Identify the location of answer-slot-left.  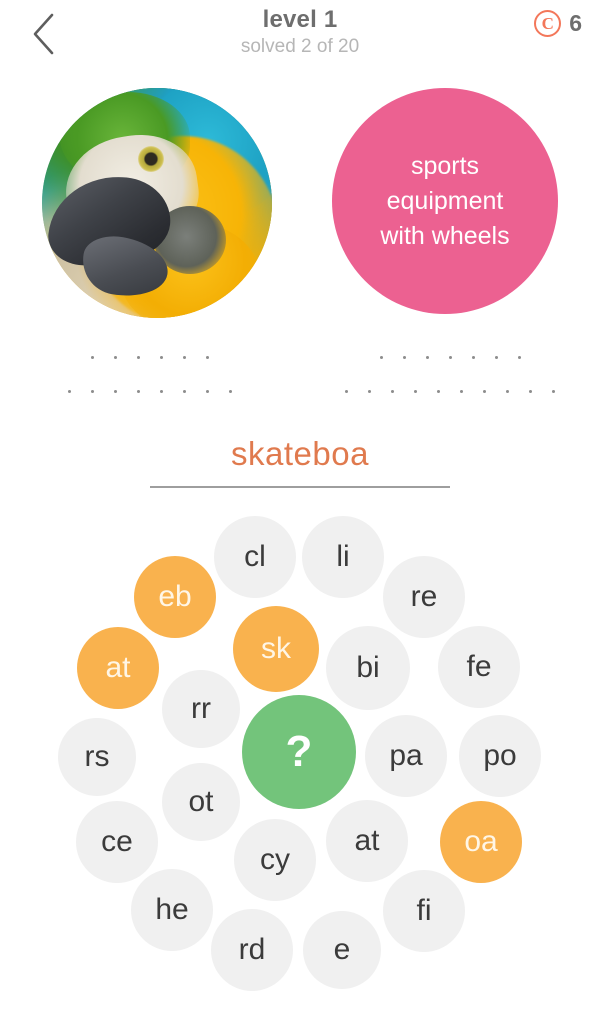
(150, 374).